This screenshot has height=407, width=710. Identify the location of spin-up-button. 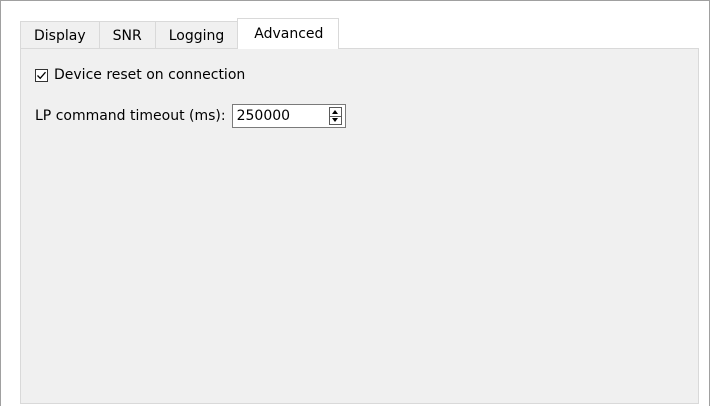
(335, 112).